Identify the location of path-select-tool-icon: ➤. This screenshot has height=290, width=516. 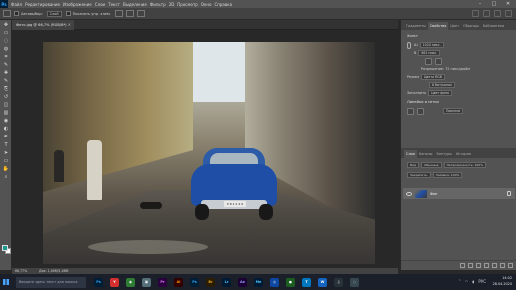
(6, 153).